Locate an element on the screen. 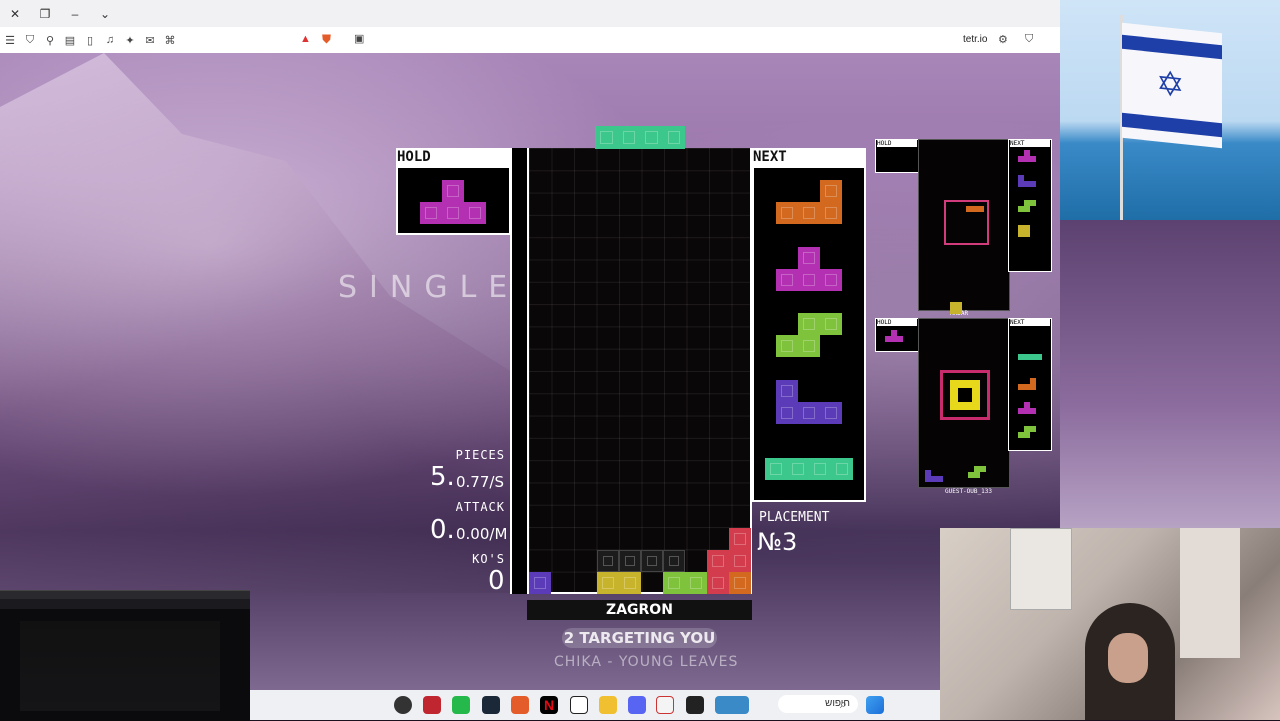 Image resolution: width=1280 pixels, height=721 pixels. chatgpt-icon is located at coordinates (579, 705).